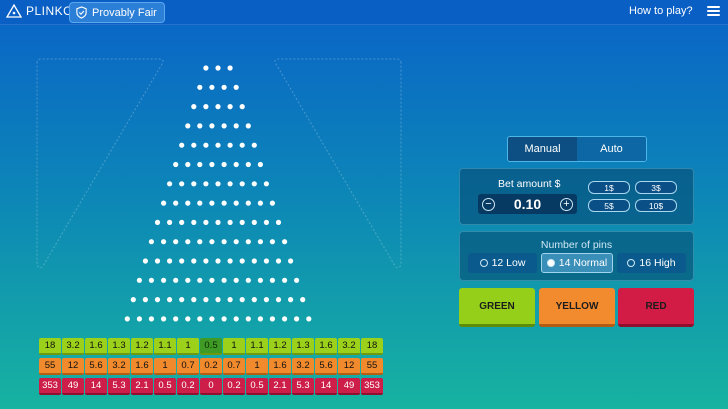 The width and height of the screenshot is (728, 409). I want to click on pins-option-12-low: 12 Low, so click(502, 263).